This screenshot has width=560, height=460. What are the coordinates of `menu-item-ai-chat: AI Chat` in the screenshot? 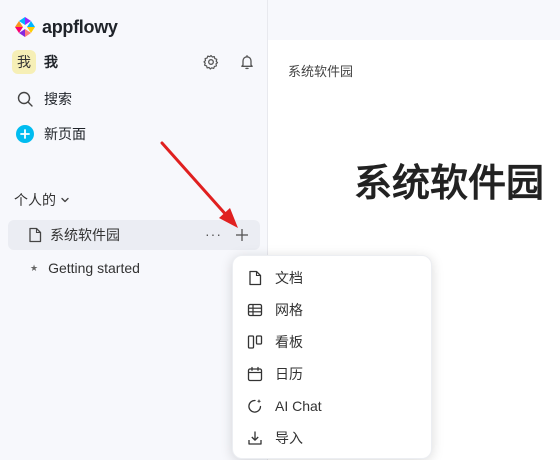 It's located at (284, 406).